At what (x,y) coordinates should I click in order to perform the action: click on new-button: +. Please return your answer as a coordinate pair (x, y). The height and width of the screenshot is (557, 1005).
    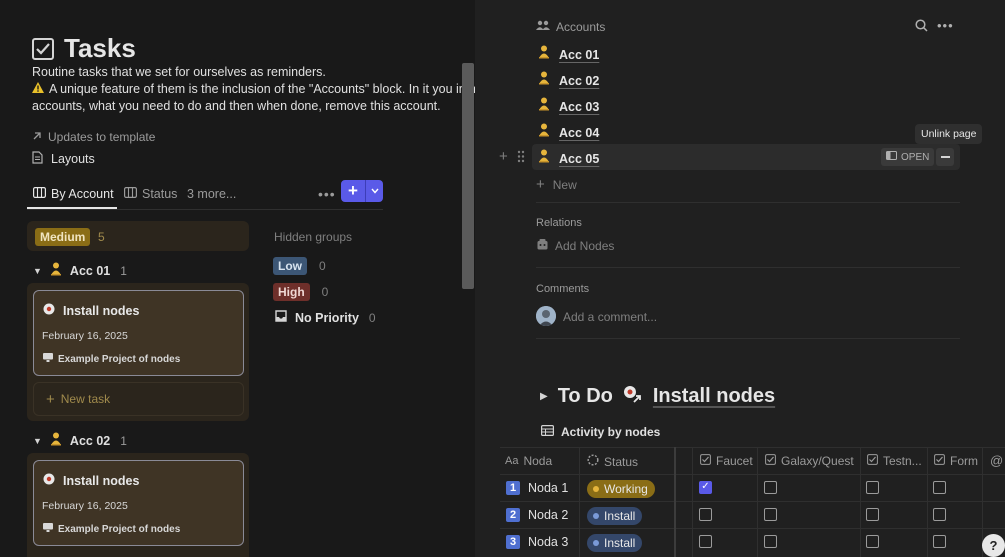
    Looking at the image, I should click on (362, 191).